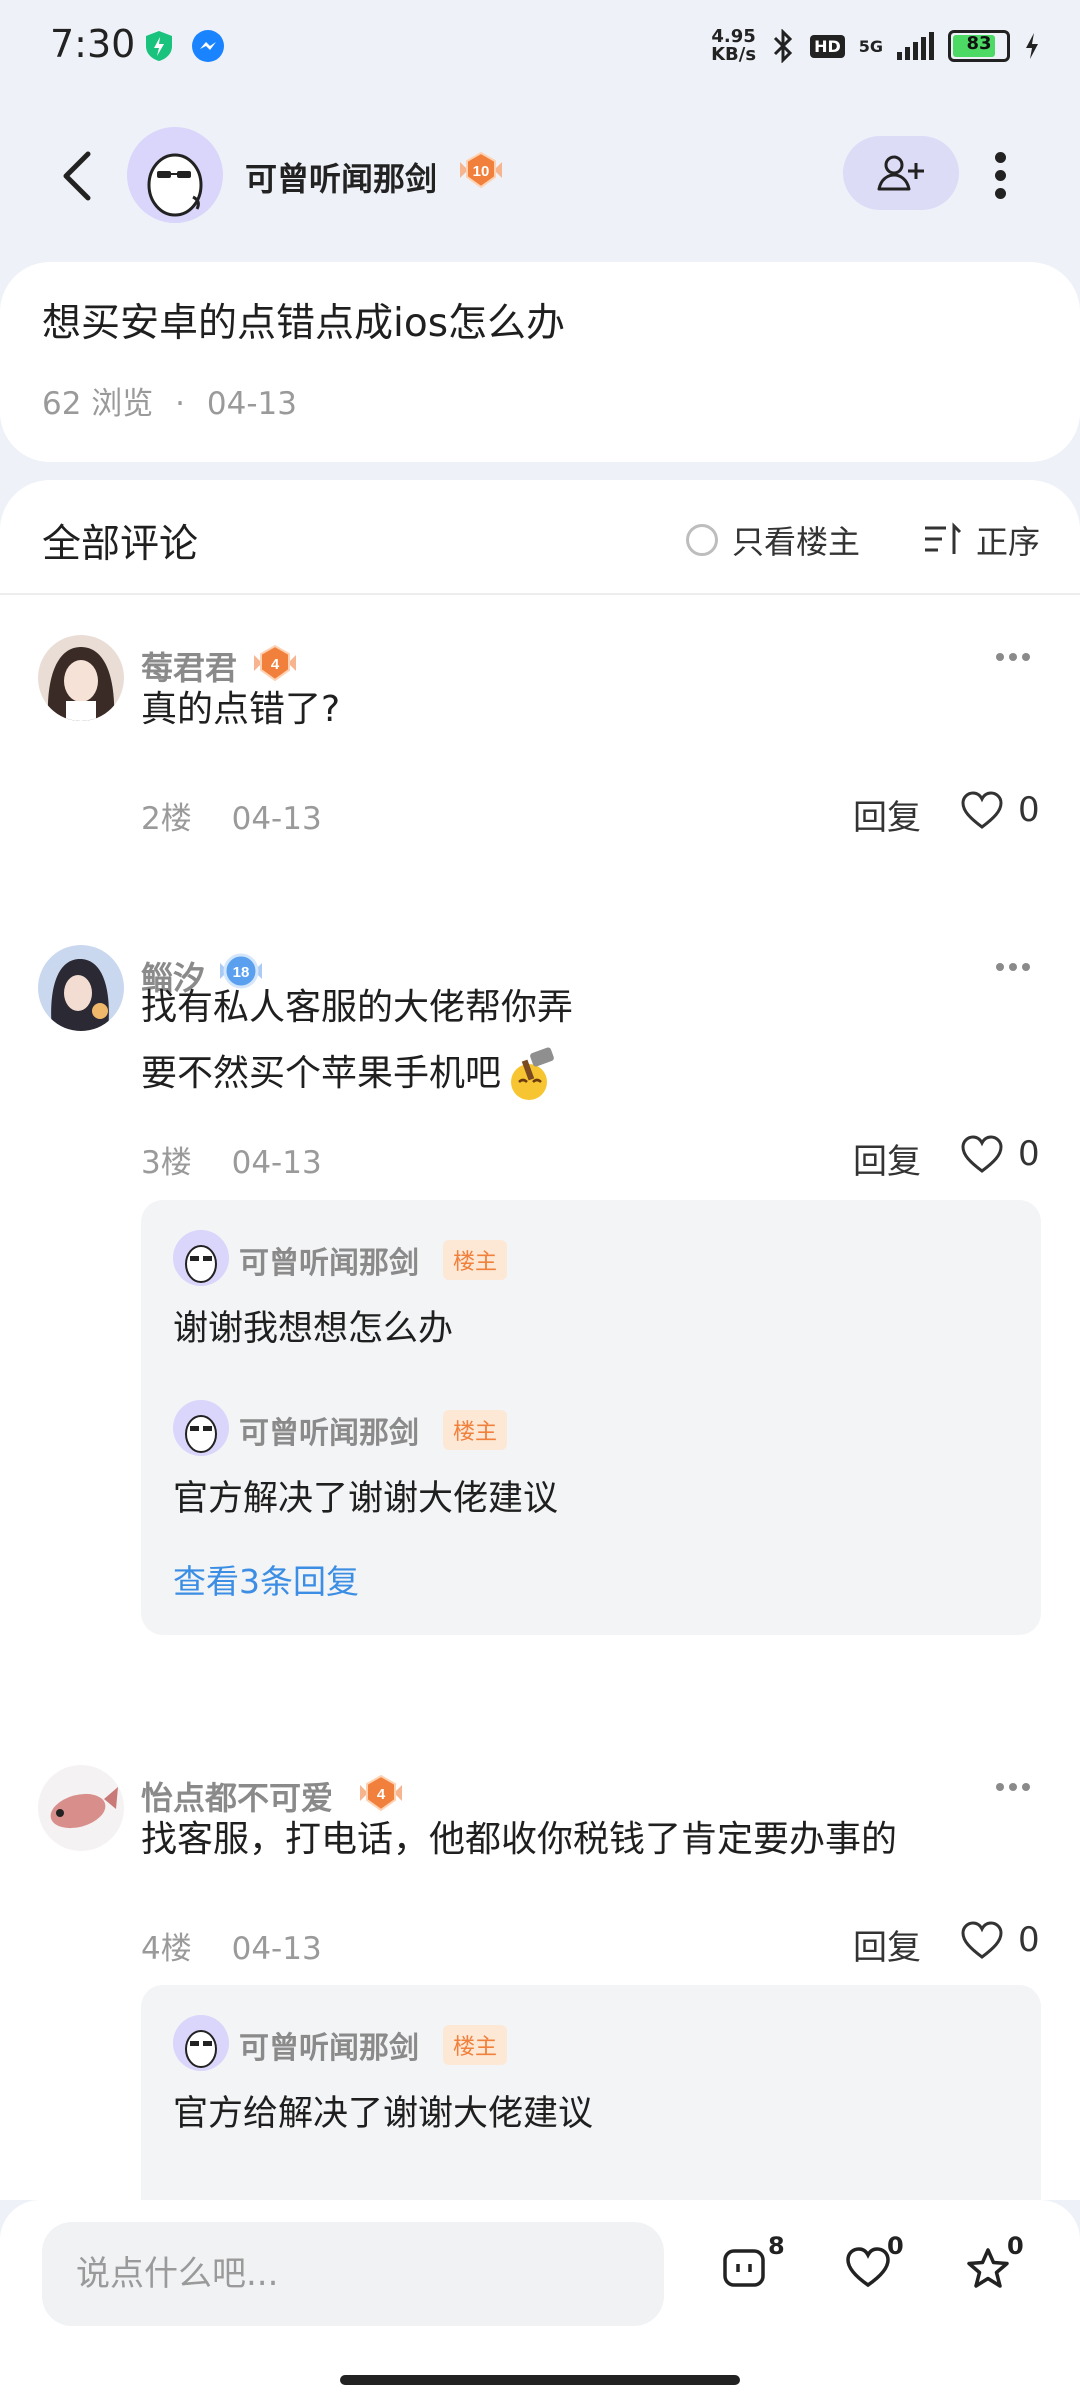 The width and height of the screenshot is (1080, 2400). What do you see at coordinates (1015, 2246) in the screenshot?
I see `favorite-count: 0` at bounding box center [1015, 2246].